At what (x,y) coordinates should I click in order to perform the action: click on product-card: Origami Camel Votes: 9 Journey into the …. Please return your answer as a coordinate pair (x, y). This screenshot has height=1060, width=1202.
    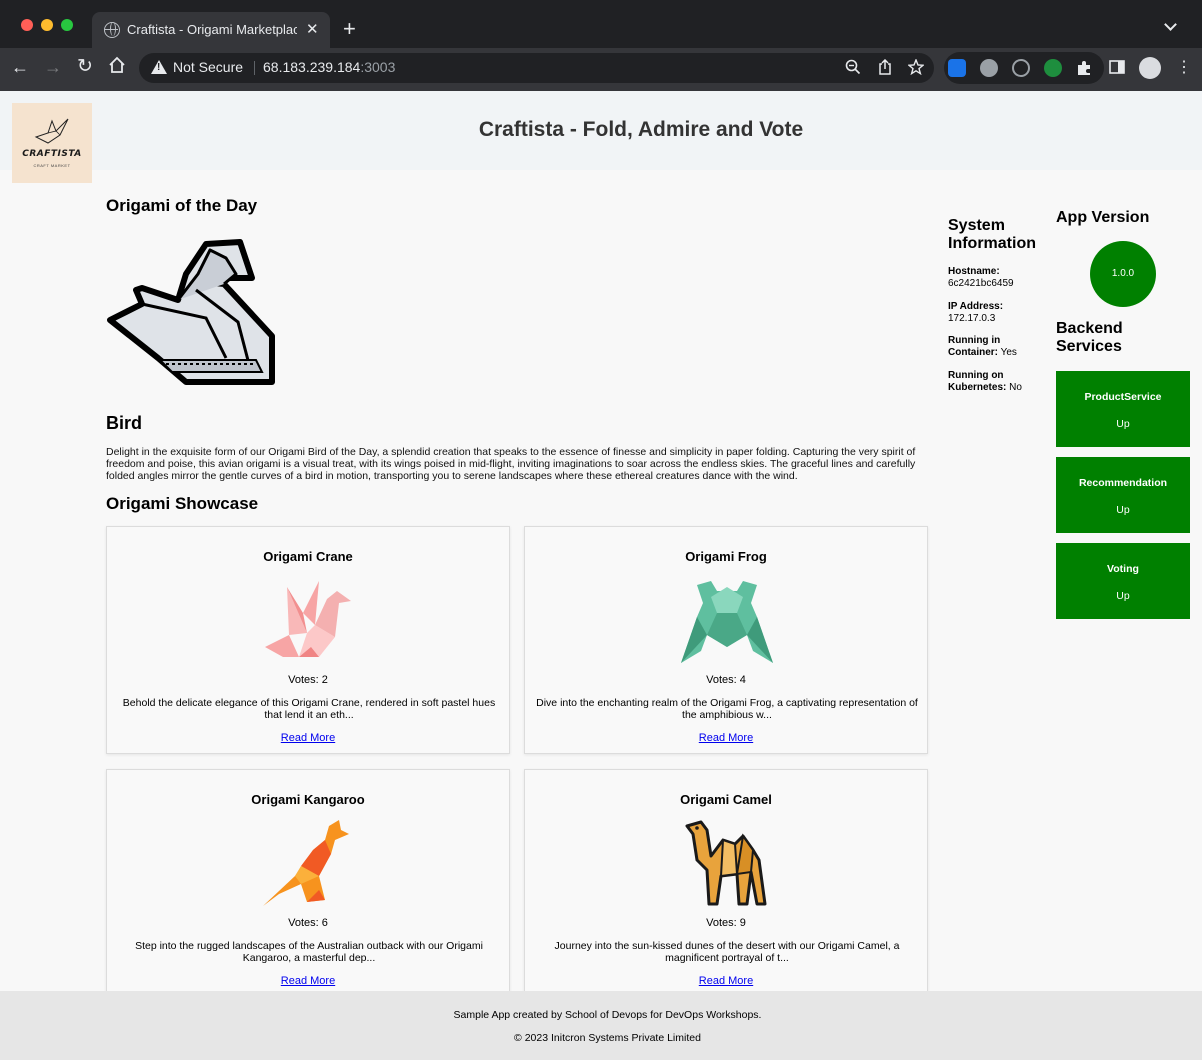
    Looking at the image, I should click on (726, 883).